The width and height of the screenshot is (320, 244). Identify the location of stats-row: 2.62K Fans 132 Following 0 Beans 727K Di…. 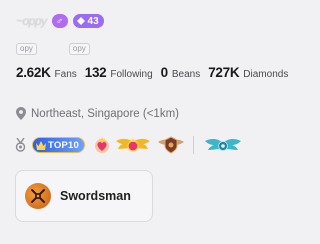
(156, 72).